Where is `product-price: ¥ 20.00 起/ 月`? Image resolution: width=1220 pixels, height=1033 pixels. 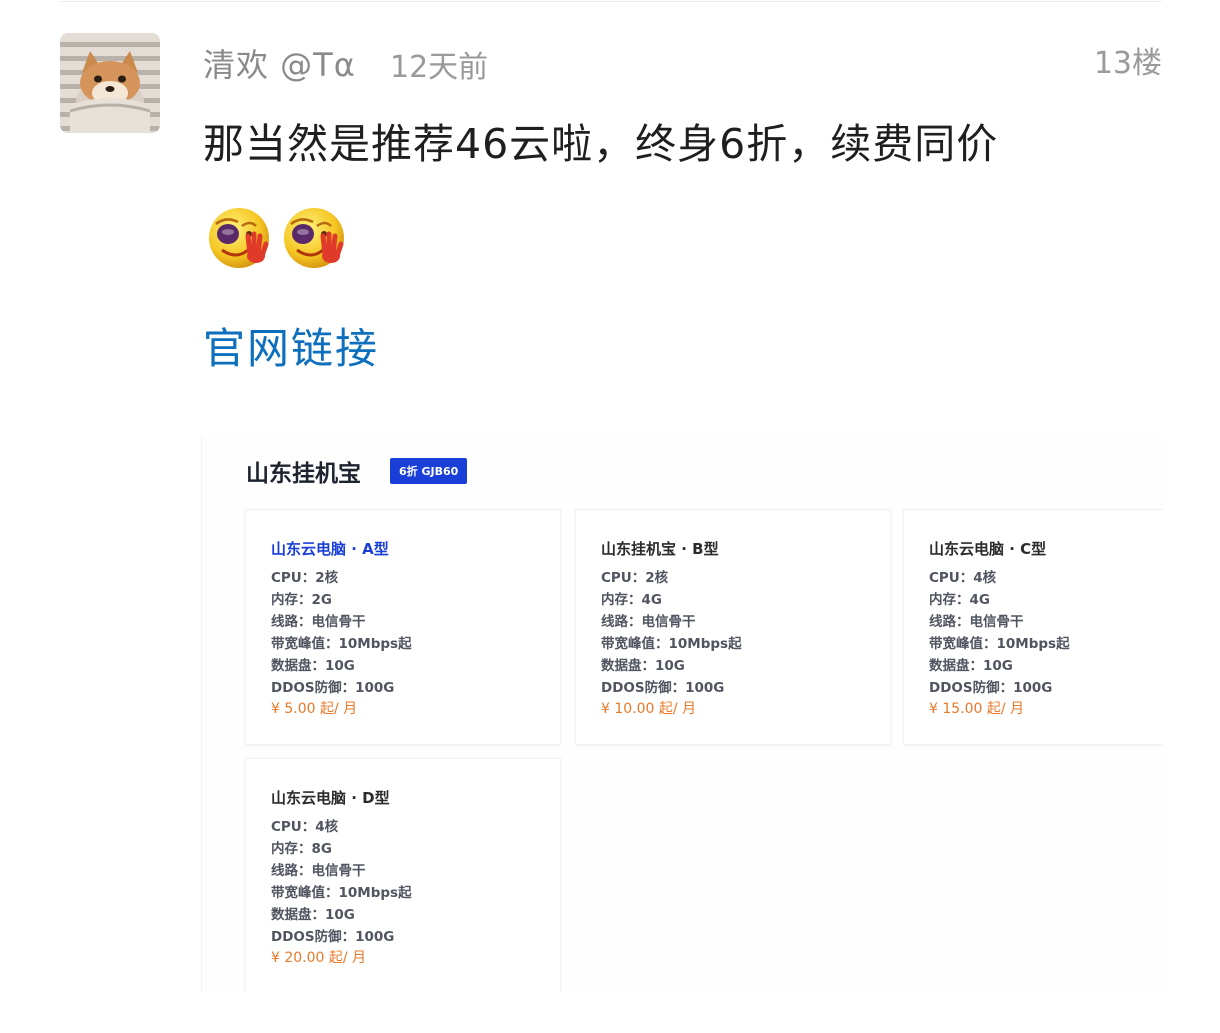
product-price: ¥ 20.00 起/ 月 is located at coordinates (319, 958).